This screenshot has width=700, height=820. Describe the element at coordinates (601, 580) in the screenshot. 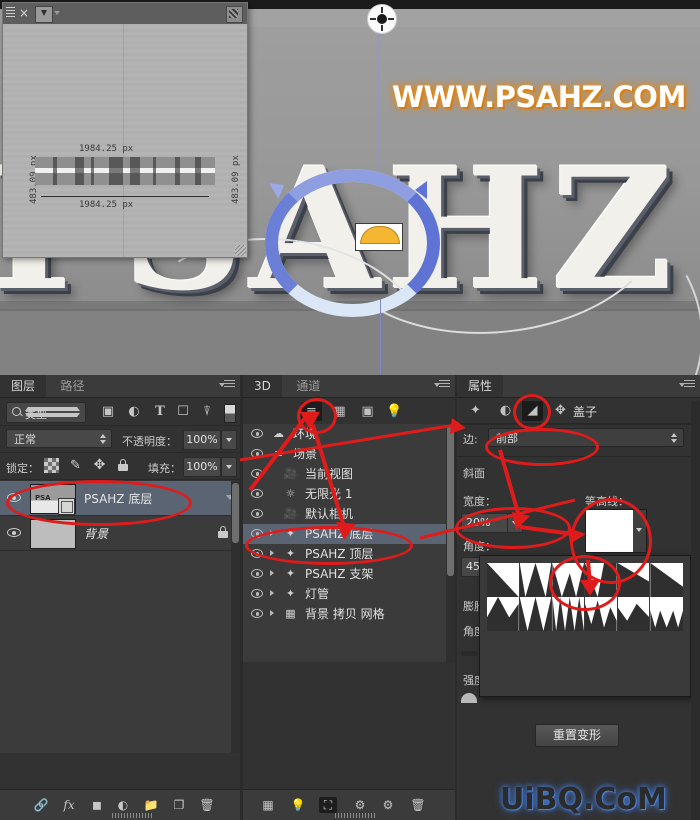

I see `contour-preset-half-round` at that location.